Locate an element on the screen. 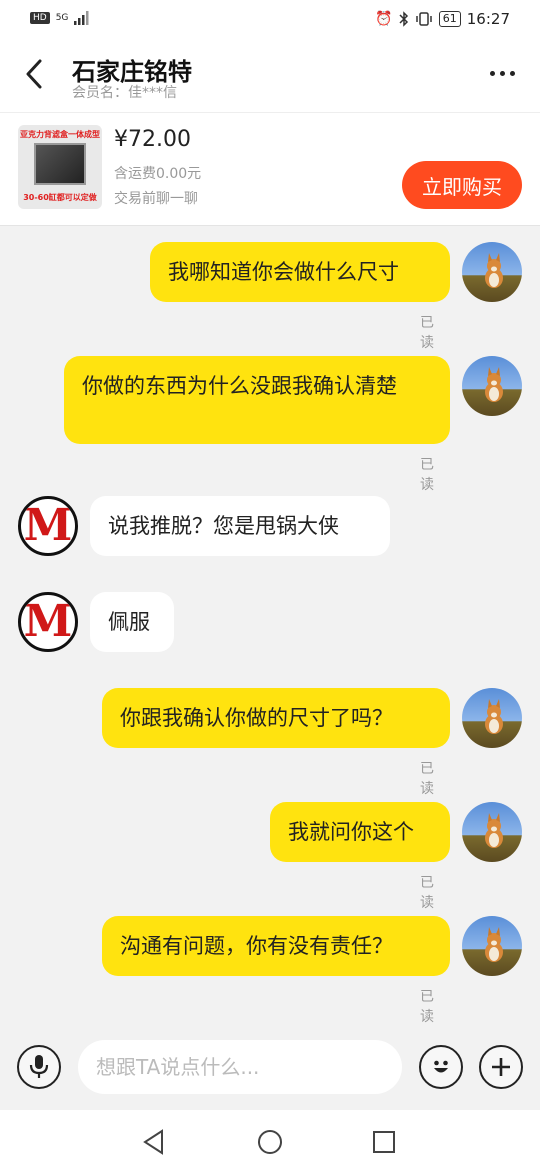 The width and height of the screenshot is (540, 1170). message-bubble: 说我推脱？您是甩锅大侠 is located at coordinates (240, 526).